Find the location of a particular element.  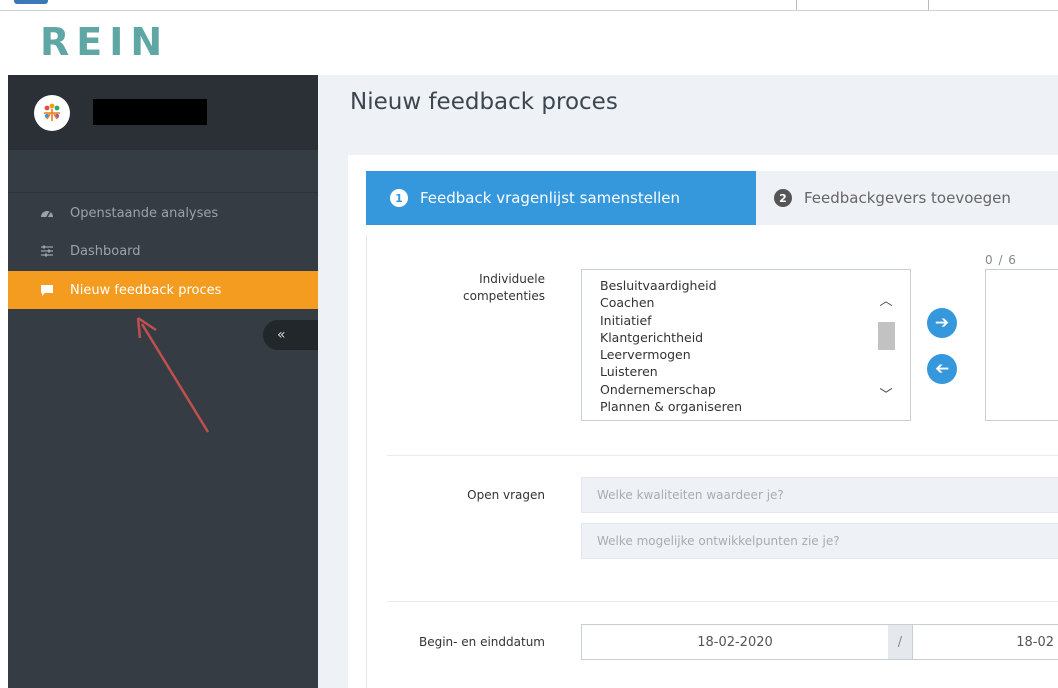

remove-competency-button: ➔ is located at coordinates (942, 369).